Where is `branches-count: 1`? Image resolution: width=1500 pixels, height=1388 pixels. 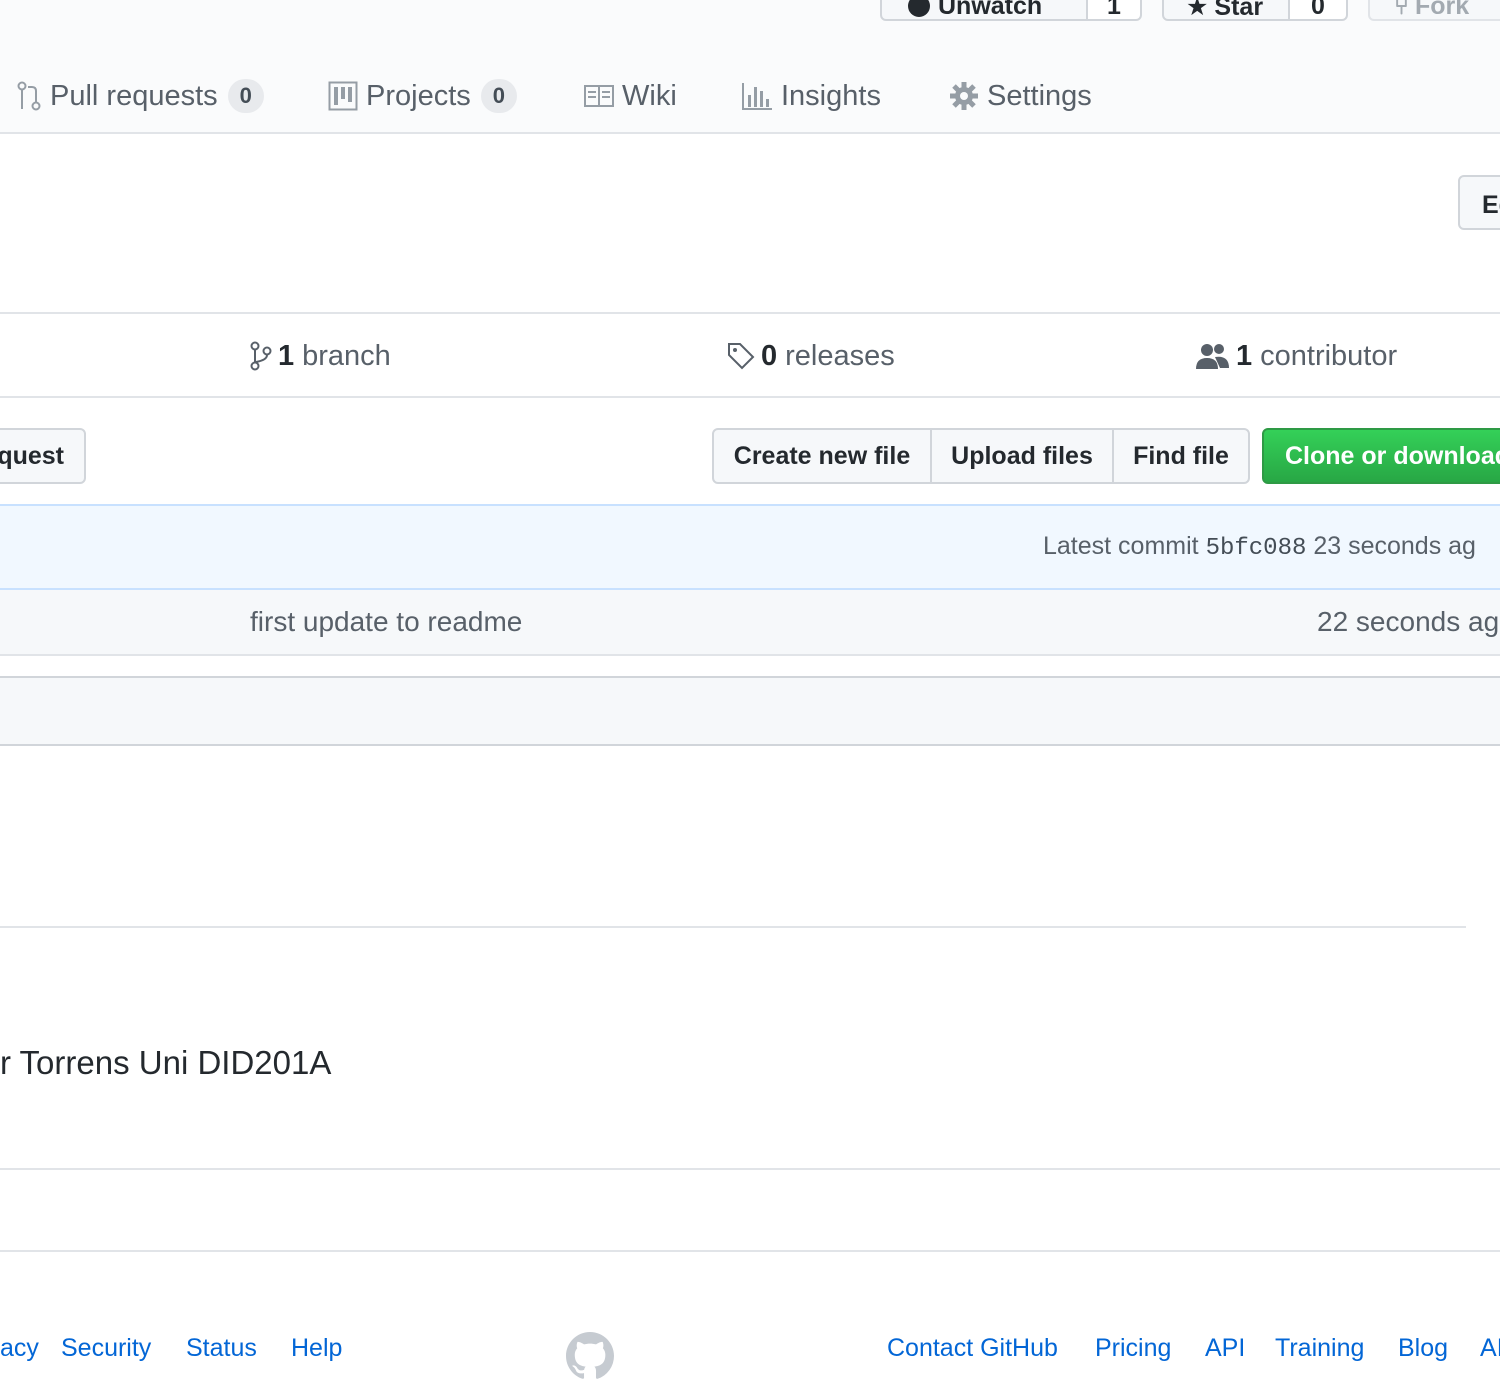
branches-count: 1 is located at coordinates (286, 355).